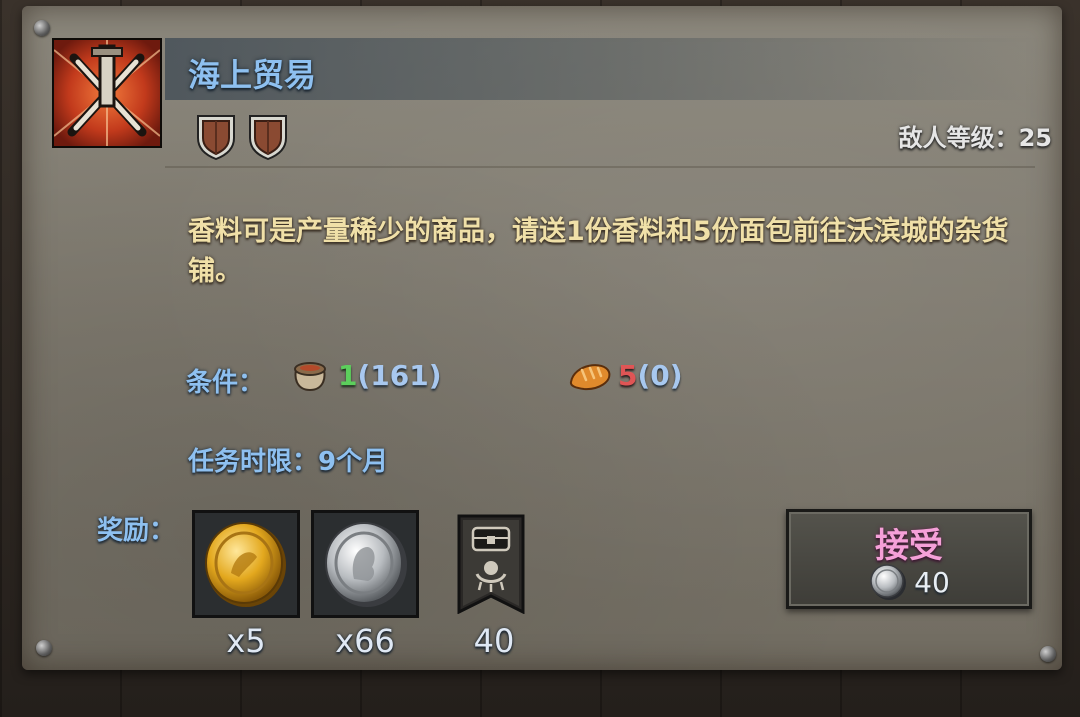 The image size is (1080, 717). I want to click on gold-coin-icon, so click(245, 564).